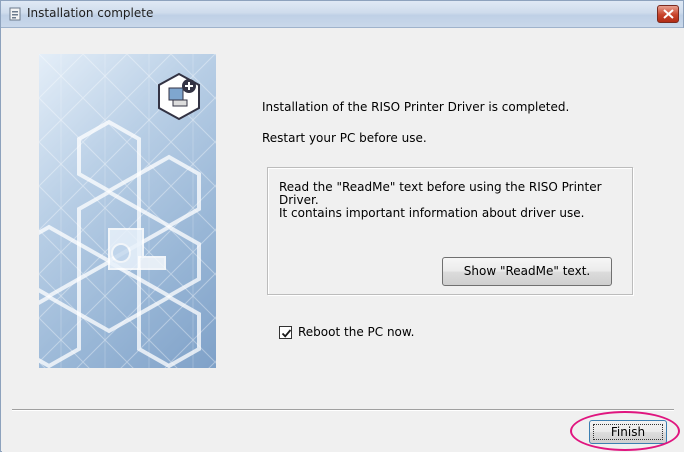  What do you see at coordinates (342, 14) in the screenshot?
I see `title-bar: Installation complete` at bounding box center [342, 14].